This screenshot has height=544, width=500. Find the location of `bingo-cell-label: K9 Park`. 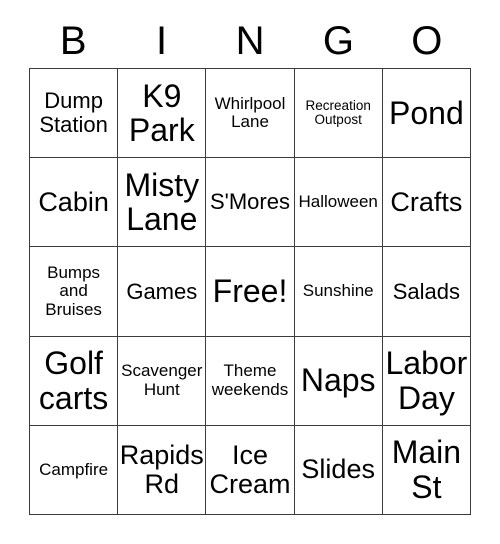

bingo-cell-label: K9 Park is located at coordinates (161, 113).